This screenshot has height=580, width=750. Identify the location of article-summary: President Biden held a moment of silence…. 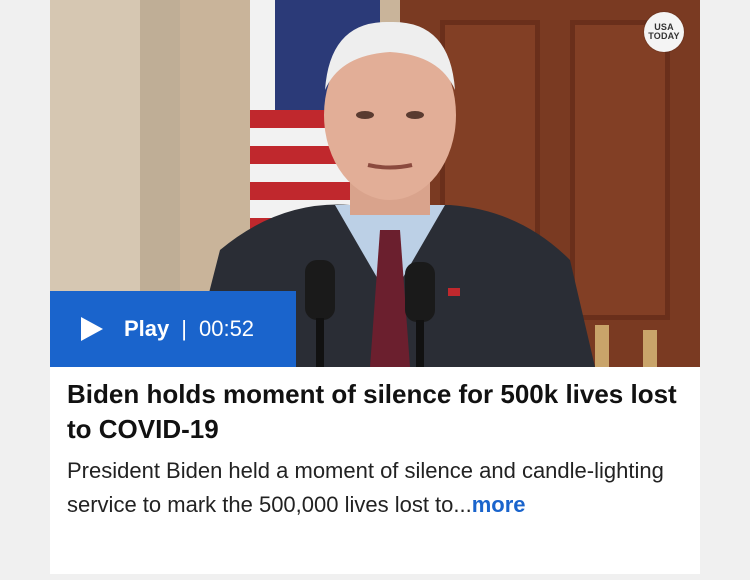
(377, 488).